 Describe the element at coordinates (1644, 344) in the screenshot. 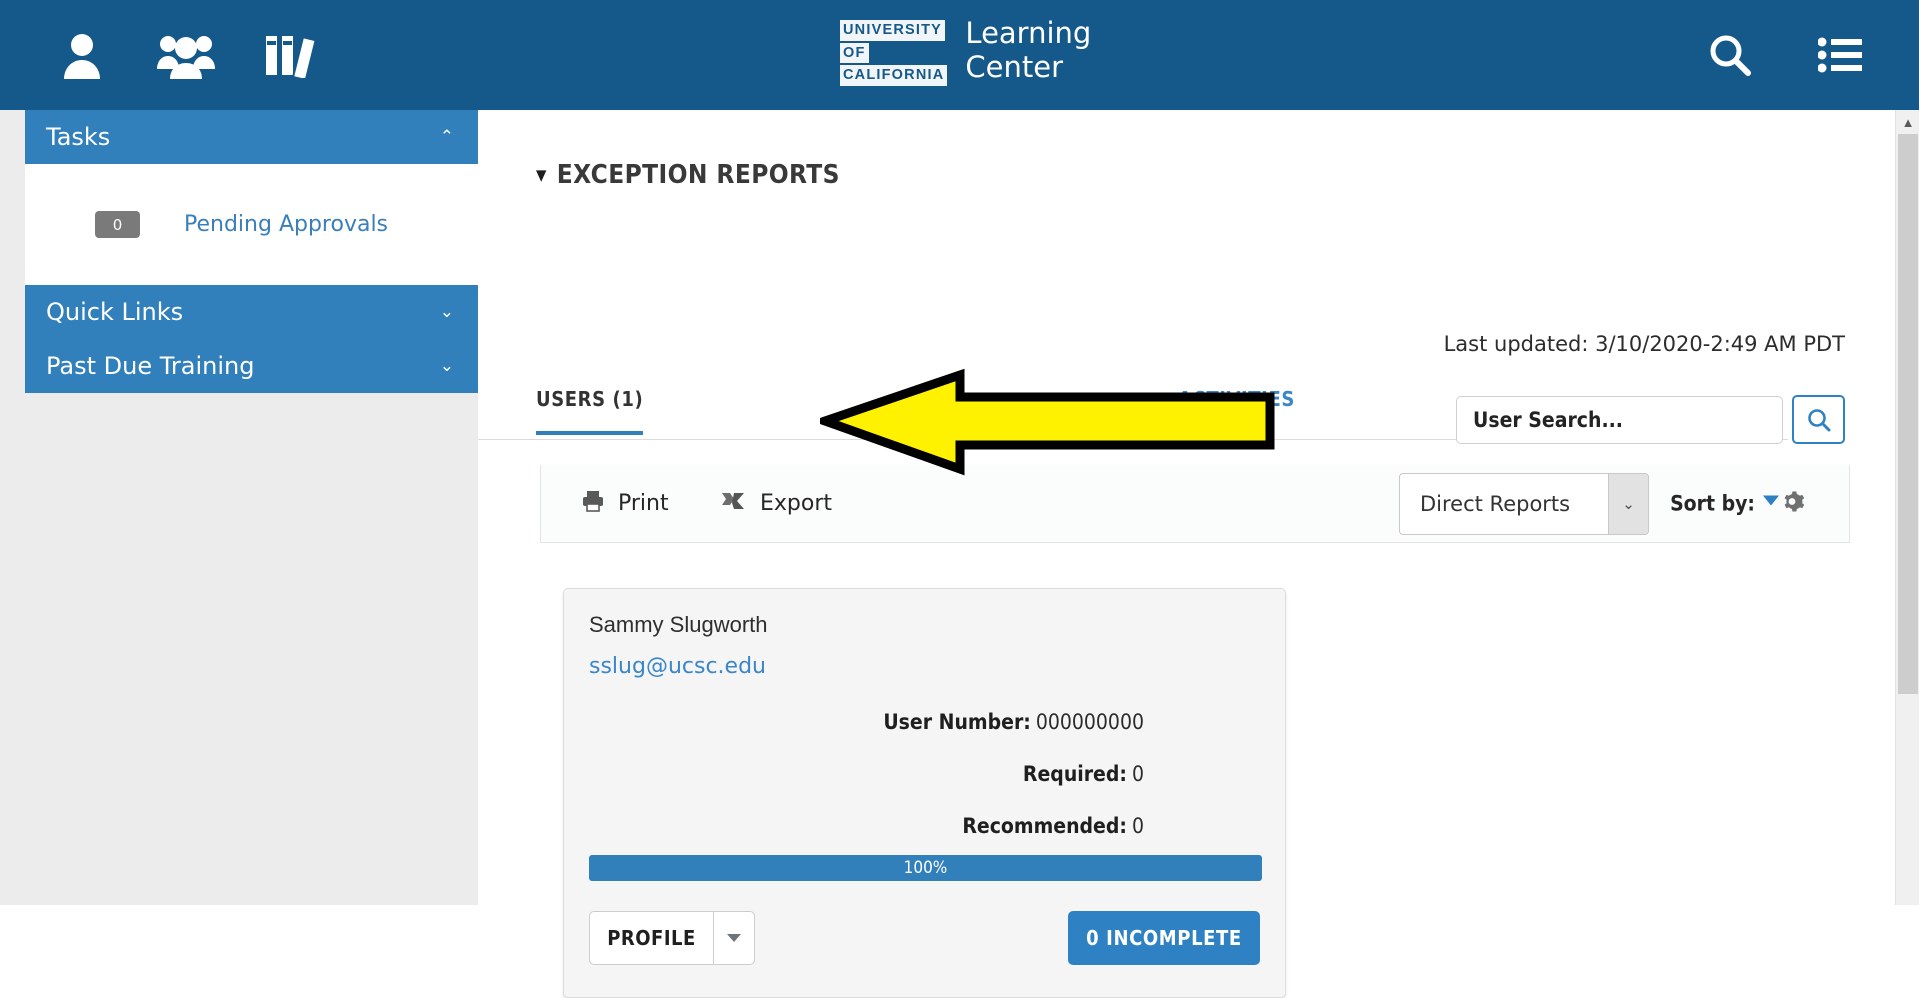

I see `last-updated-text: Last updated: 3/10/2020-2:49 AM PDT` at that location.